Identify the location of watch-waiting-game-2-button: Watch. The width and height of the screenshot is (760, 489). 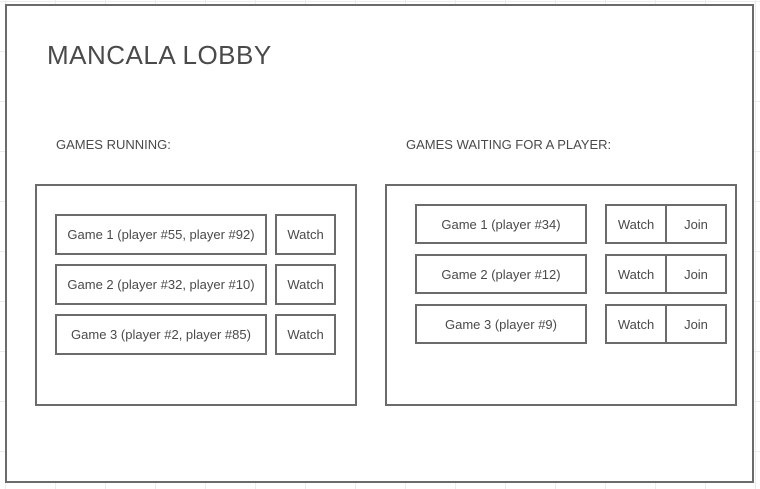
(636, 274).